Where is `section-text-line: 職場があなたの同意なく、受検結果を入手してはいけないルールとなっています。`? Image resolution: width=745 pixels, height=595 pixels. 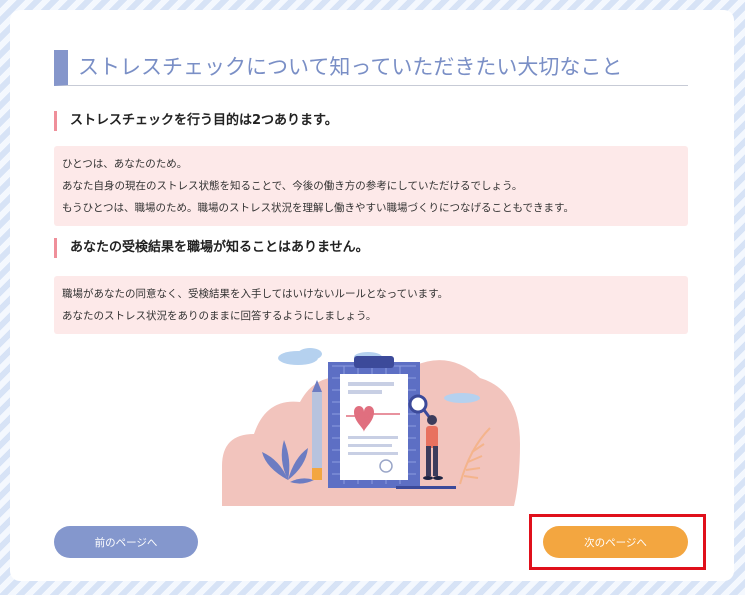
section-text-line: 職場があなたの同意なく、受検結果を入手してはいけないルールとなっています。 is located at coordinates (255, 294).